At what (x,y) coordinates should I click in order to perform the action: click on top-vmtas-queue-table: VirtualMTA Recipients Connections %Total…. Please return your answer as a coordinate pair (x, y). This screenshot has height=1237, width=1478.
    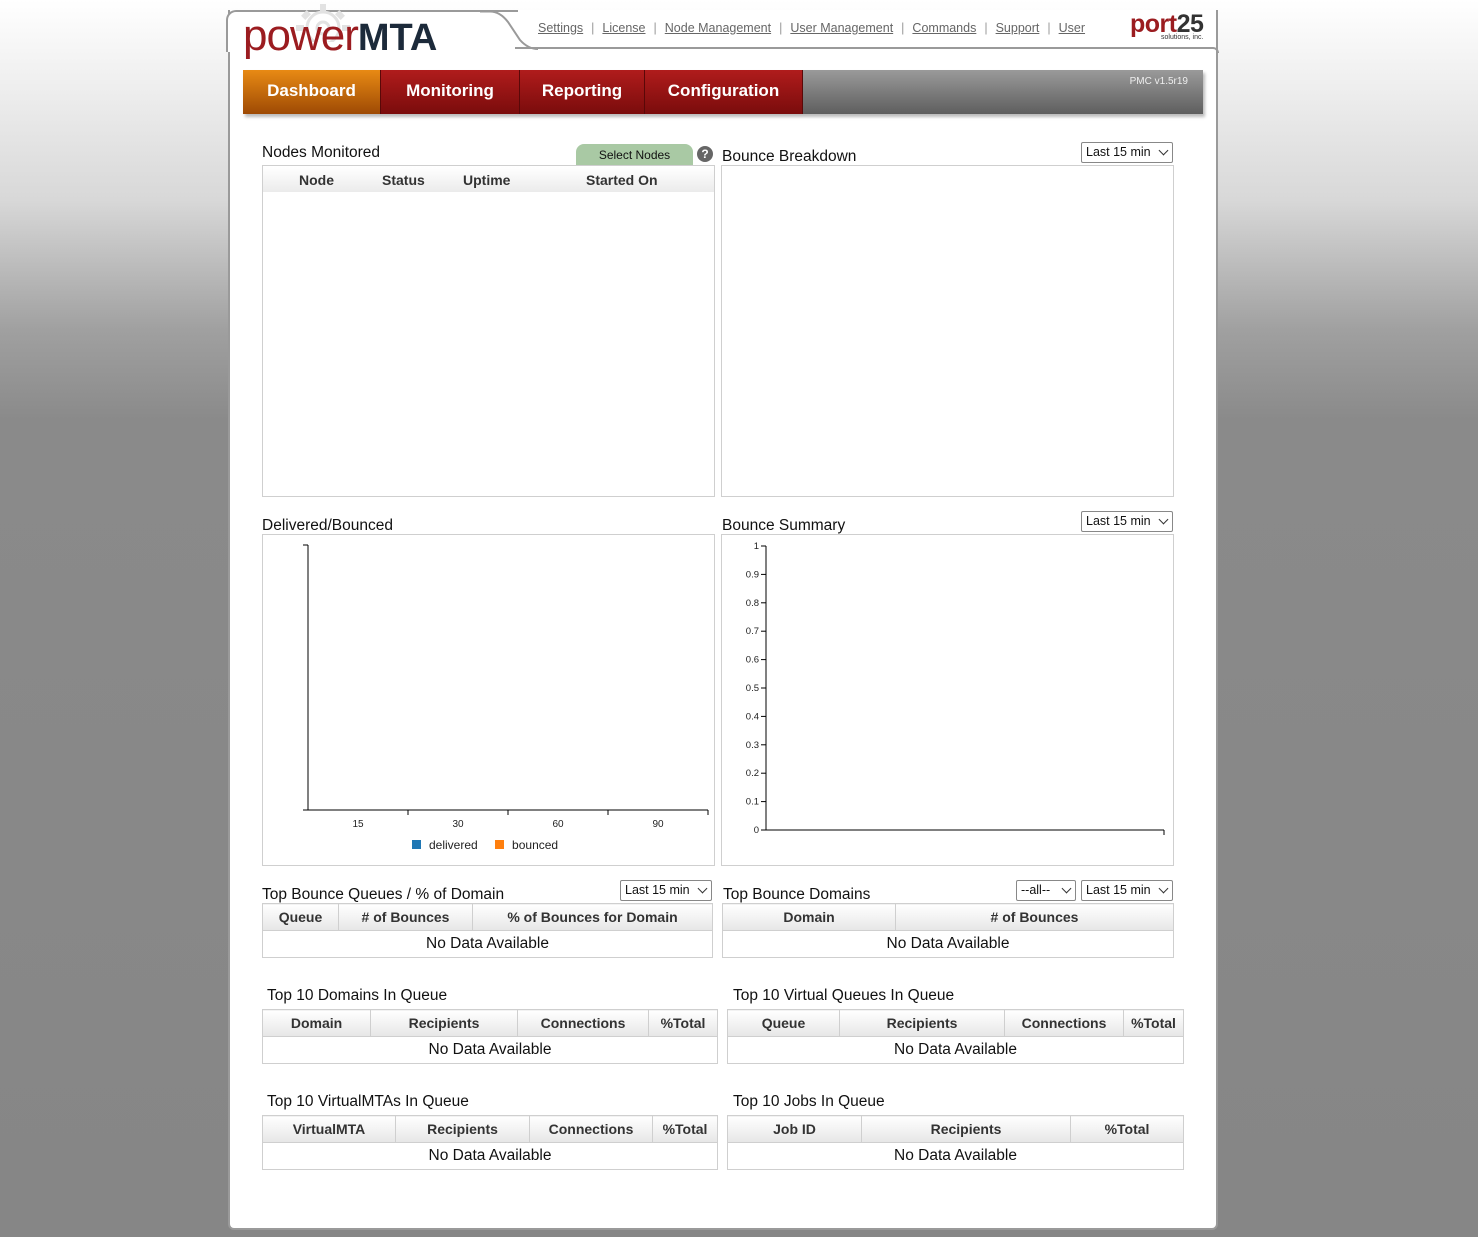
    Looking at the image, I should click on (490, 1142).